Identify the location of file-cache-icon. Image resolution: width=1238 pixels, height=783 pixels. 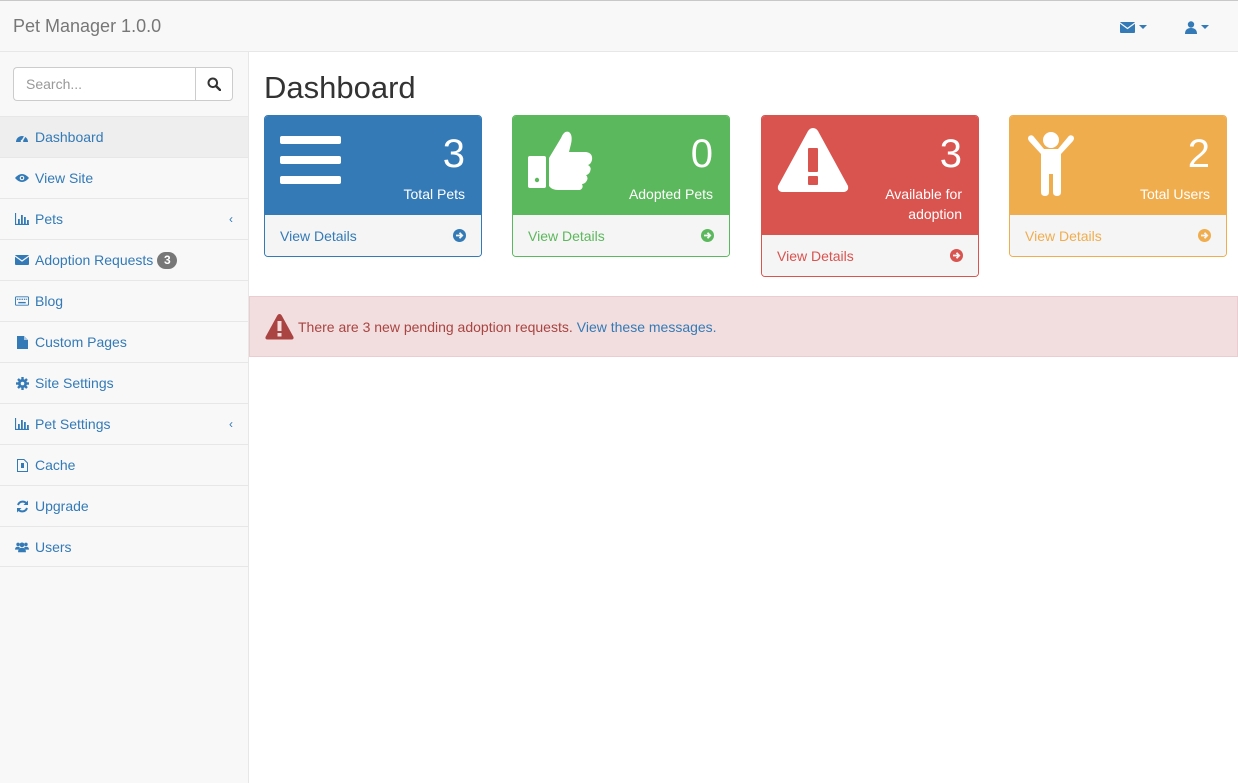
(22, 465).